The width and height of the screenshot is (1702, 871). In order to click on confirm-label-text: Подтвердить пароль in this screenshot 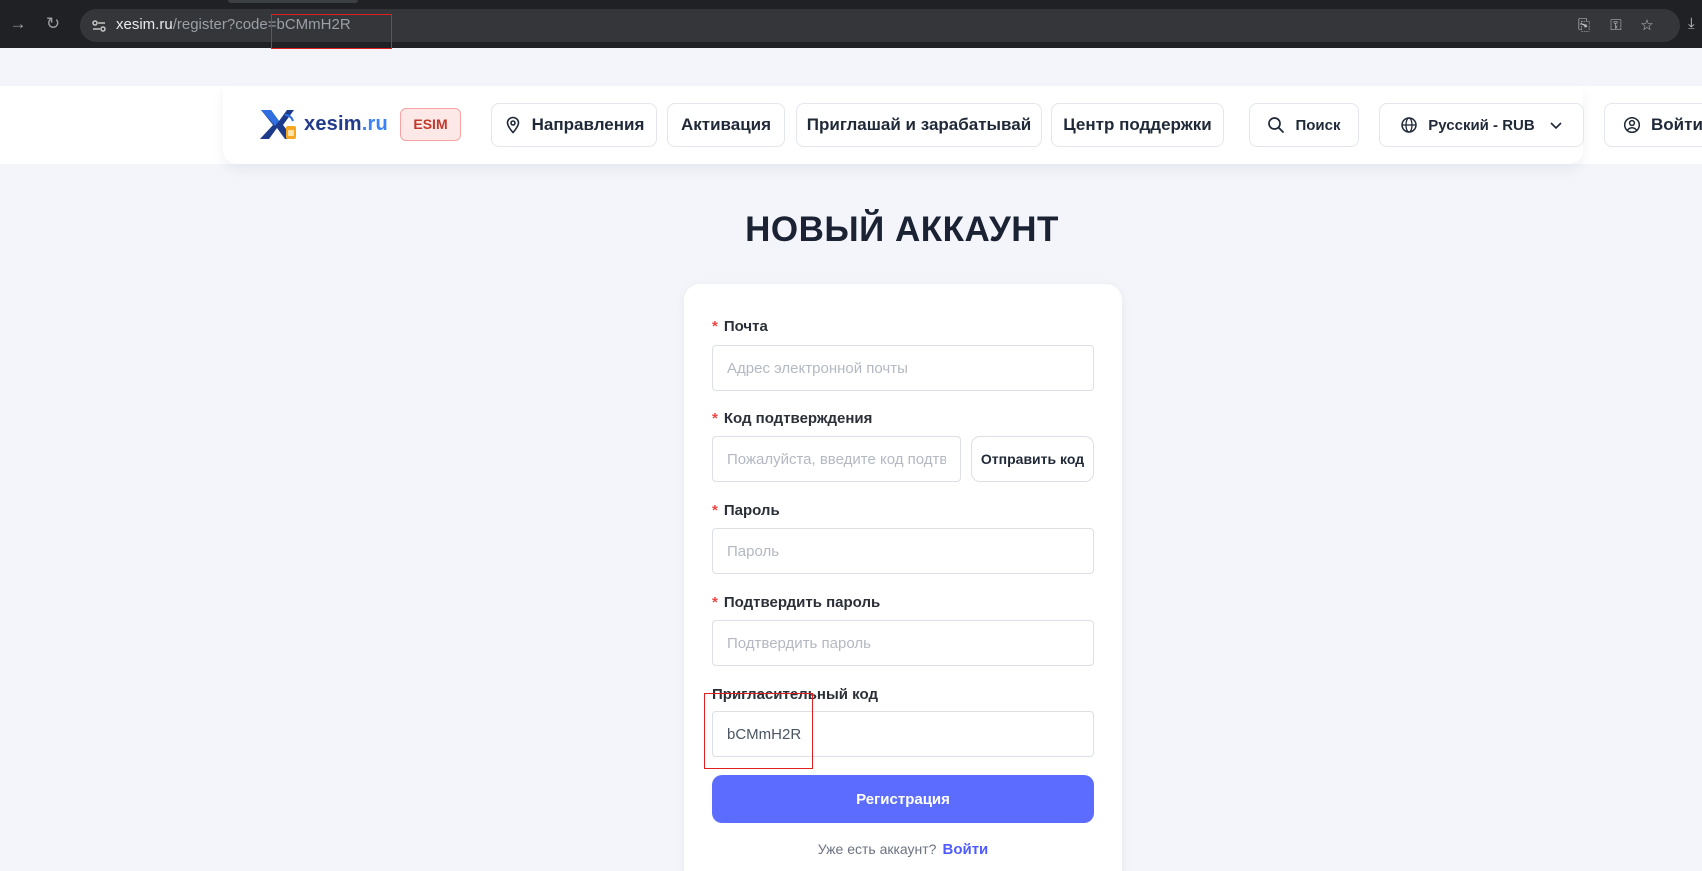, I will do `click(802, 602)`.